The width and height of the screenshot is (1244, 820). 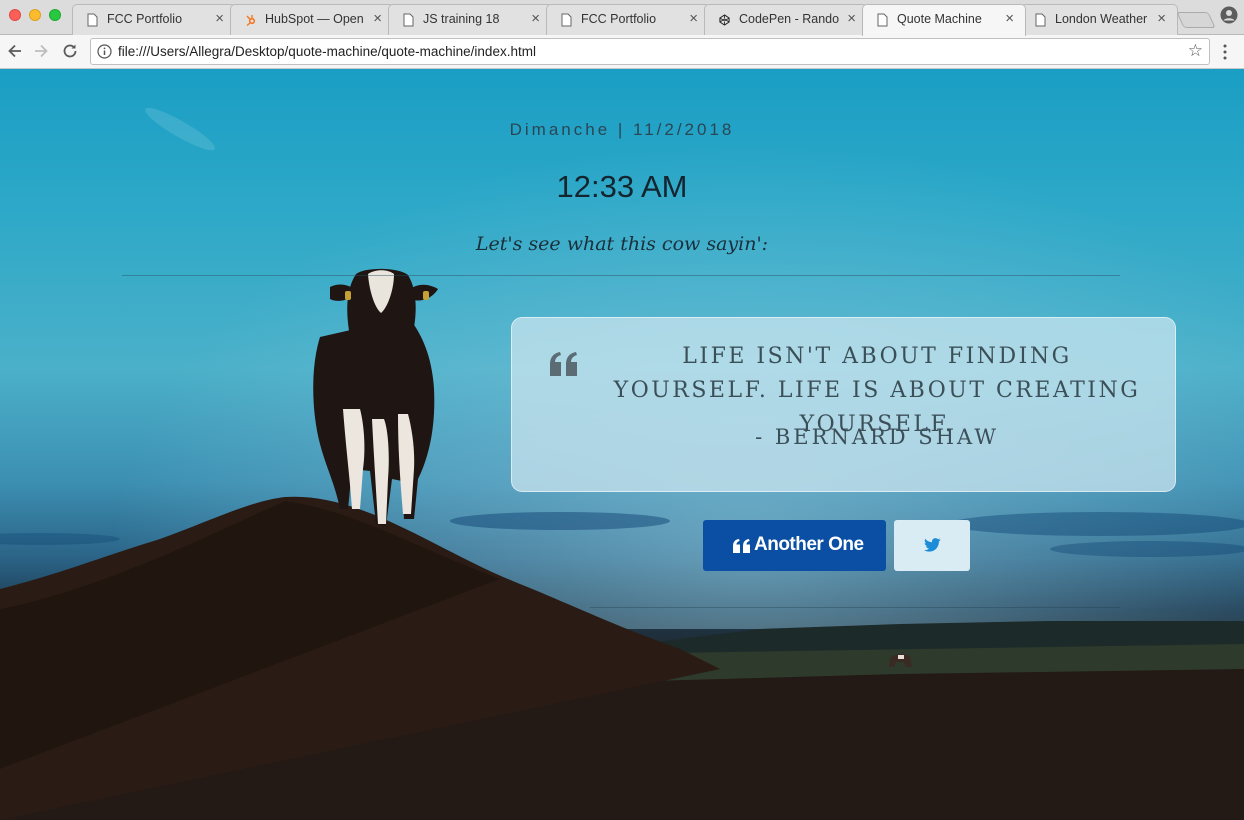 What do you see at coordinates (809, 544) in the screenshot?
I see `another-one-label: Another One` at bounding box center [809, 544].